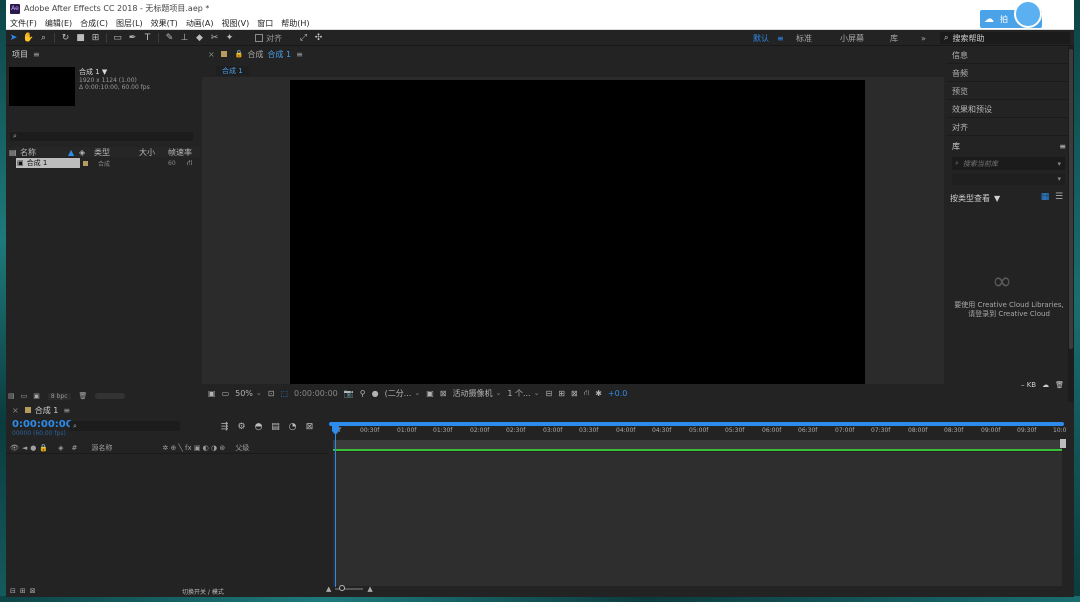 This screenshot has height=602, width=1080. Describe the element at coordinates (303, 38) in the screenshot. I see `snap-icon: ⤢` at that location.